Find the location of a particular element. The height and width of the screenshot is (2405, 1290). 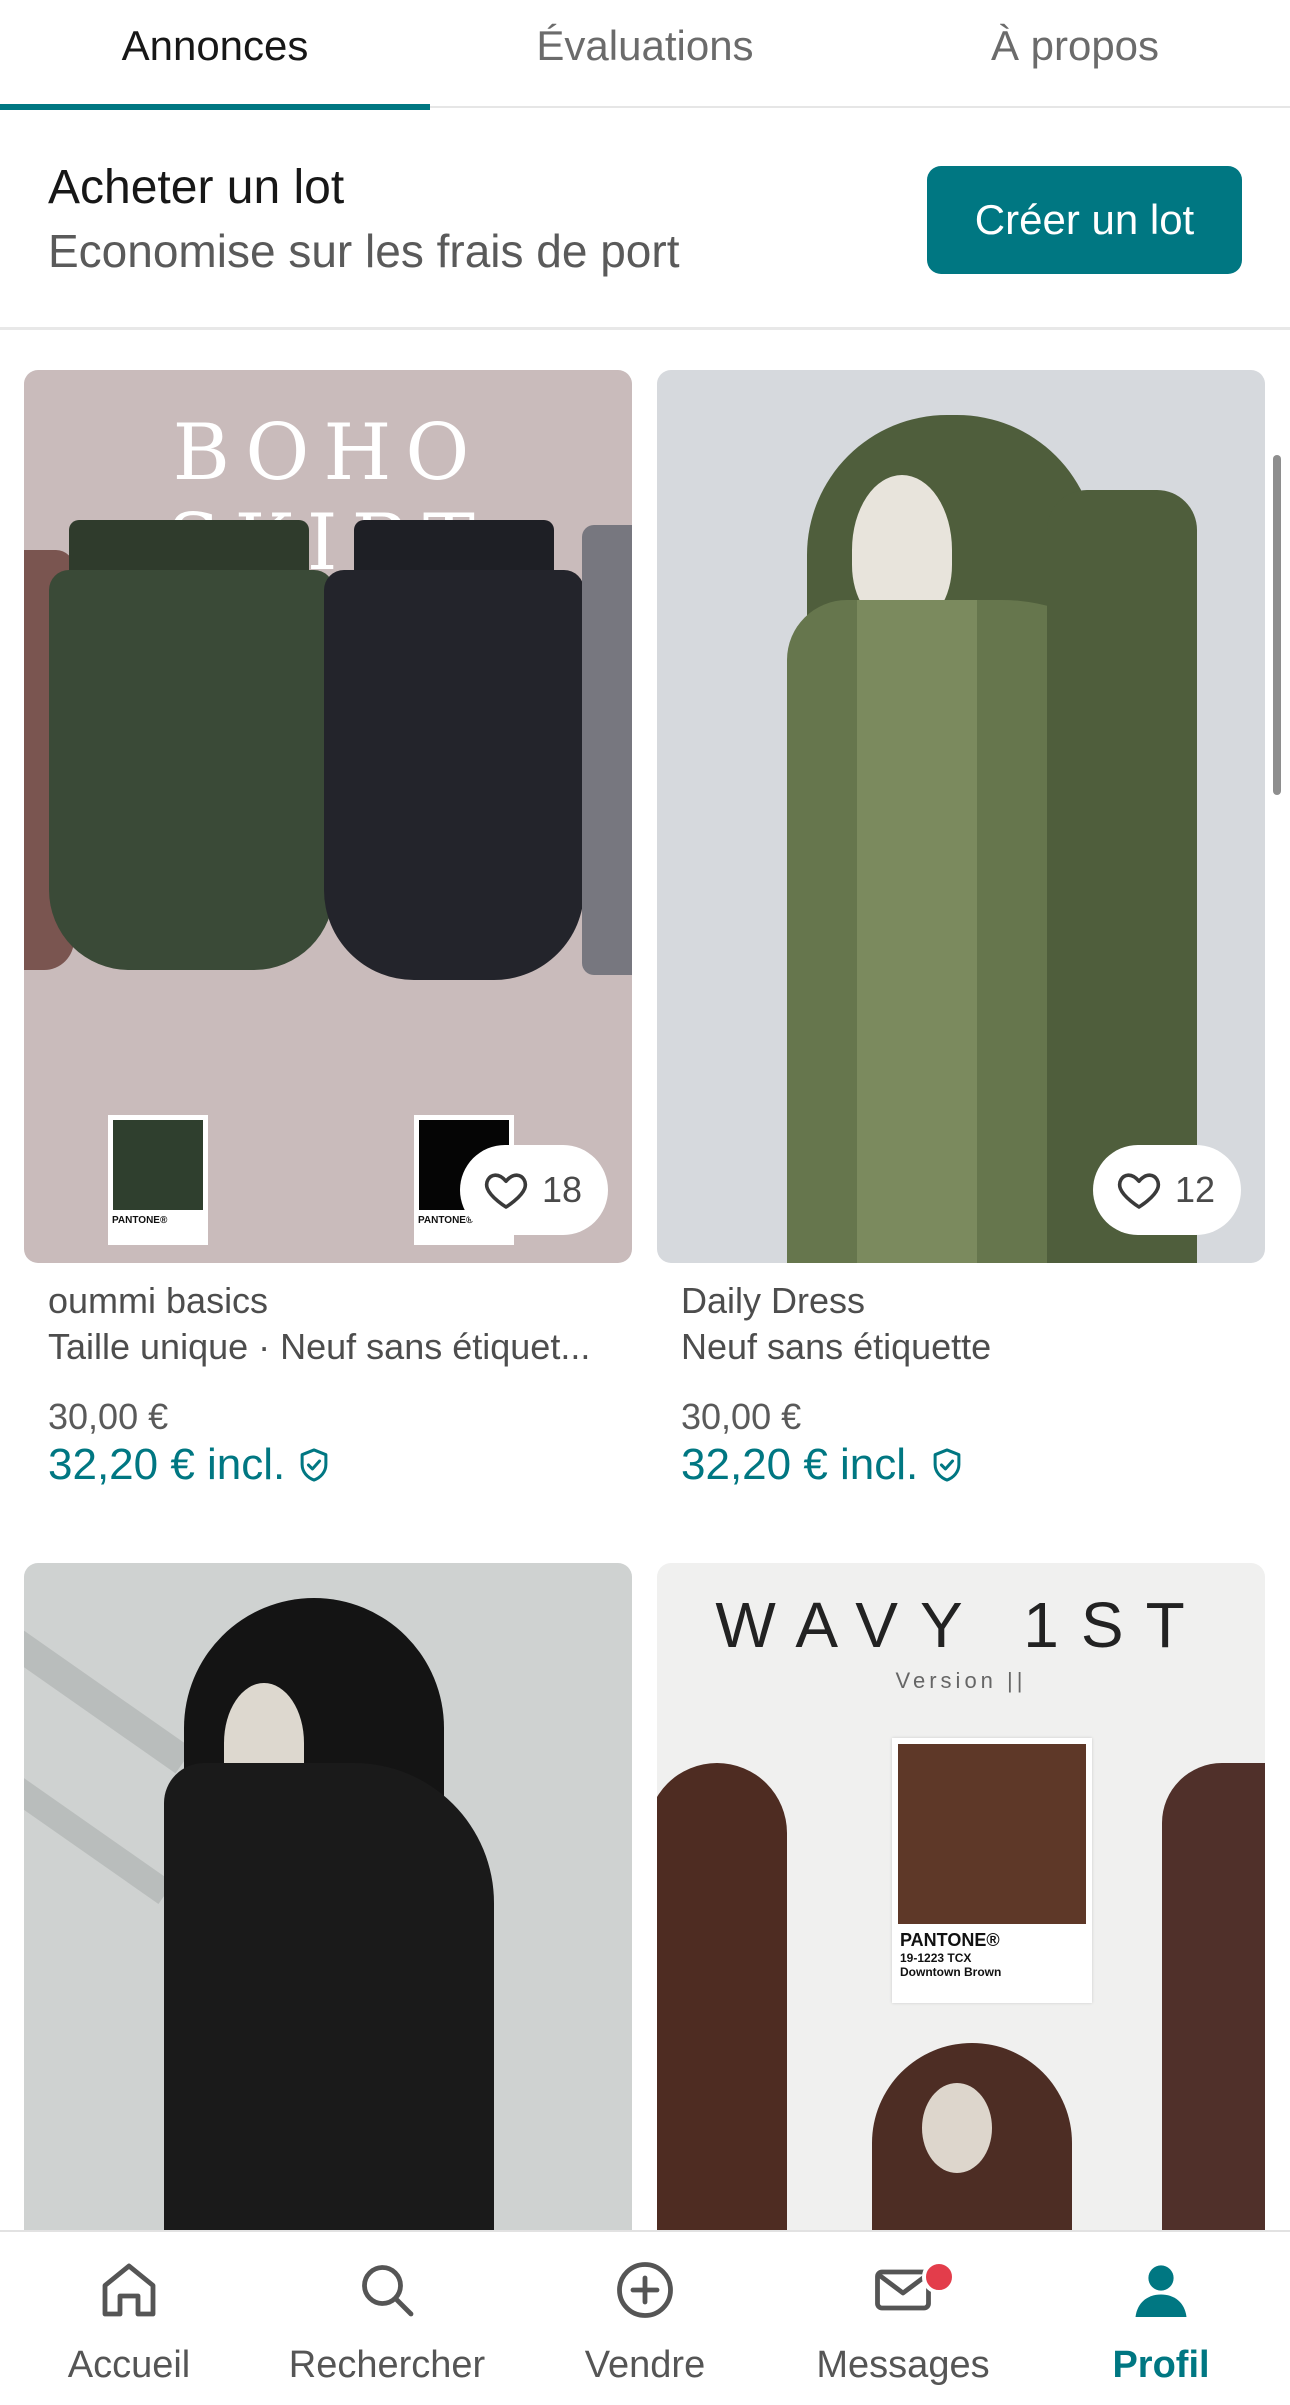

item-details: Neuf sans étiquette is located at coordinates (836, 1346).